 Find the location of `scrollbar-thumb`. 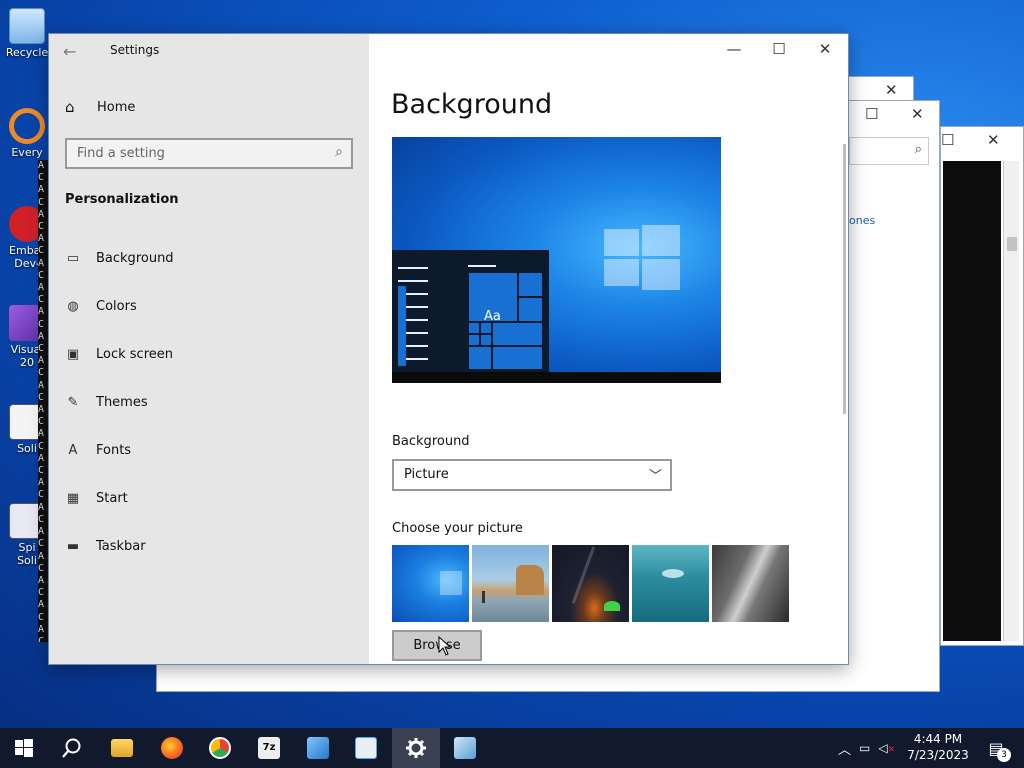

scrollbar-thumb is located at coordinates (1012, 244).